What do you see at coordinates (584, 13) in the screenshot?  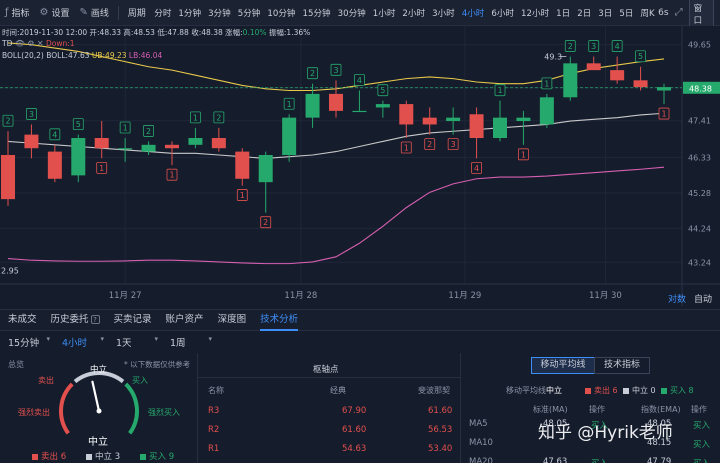 I see `period-option: 2日` at bounding box center [584, 13].